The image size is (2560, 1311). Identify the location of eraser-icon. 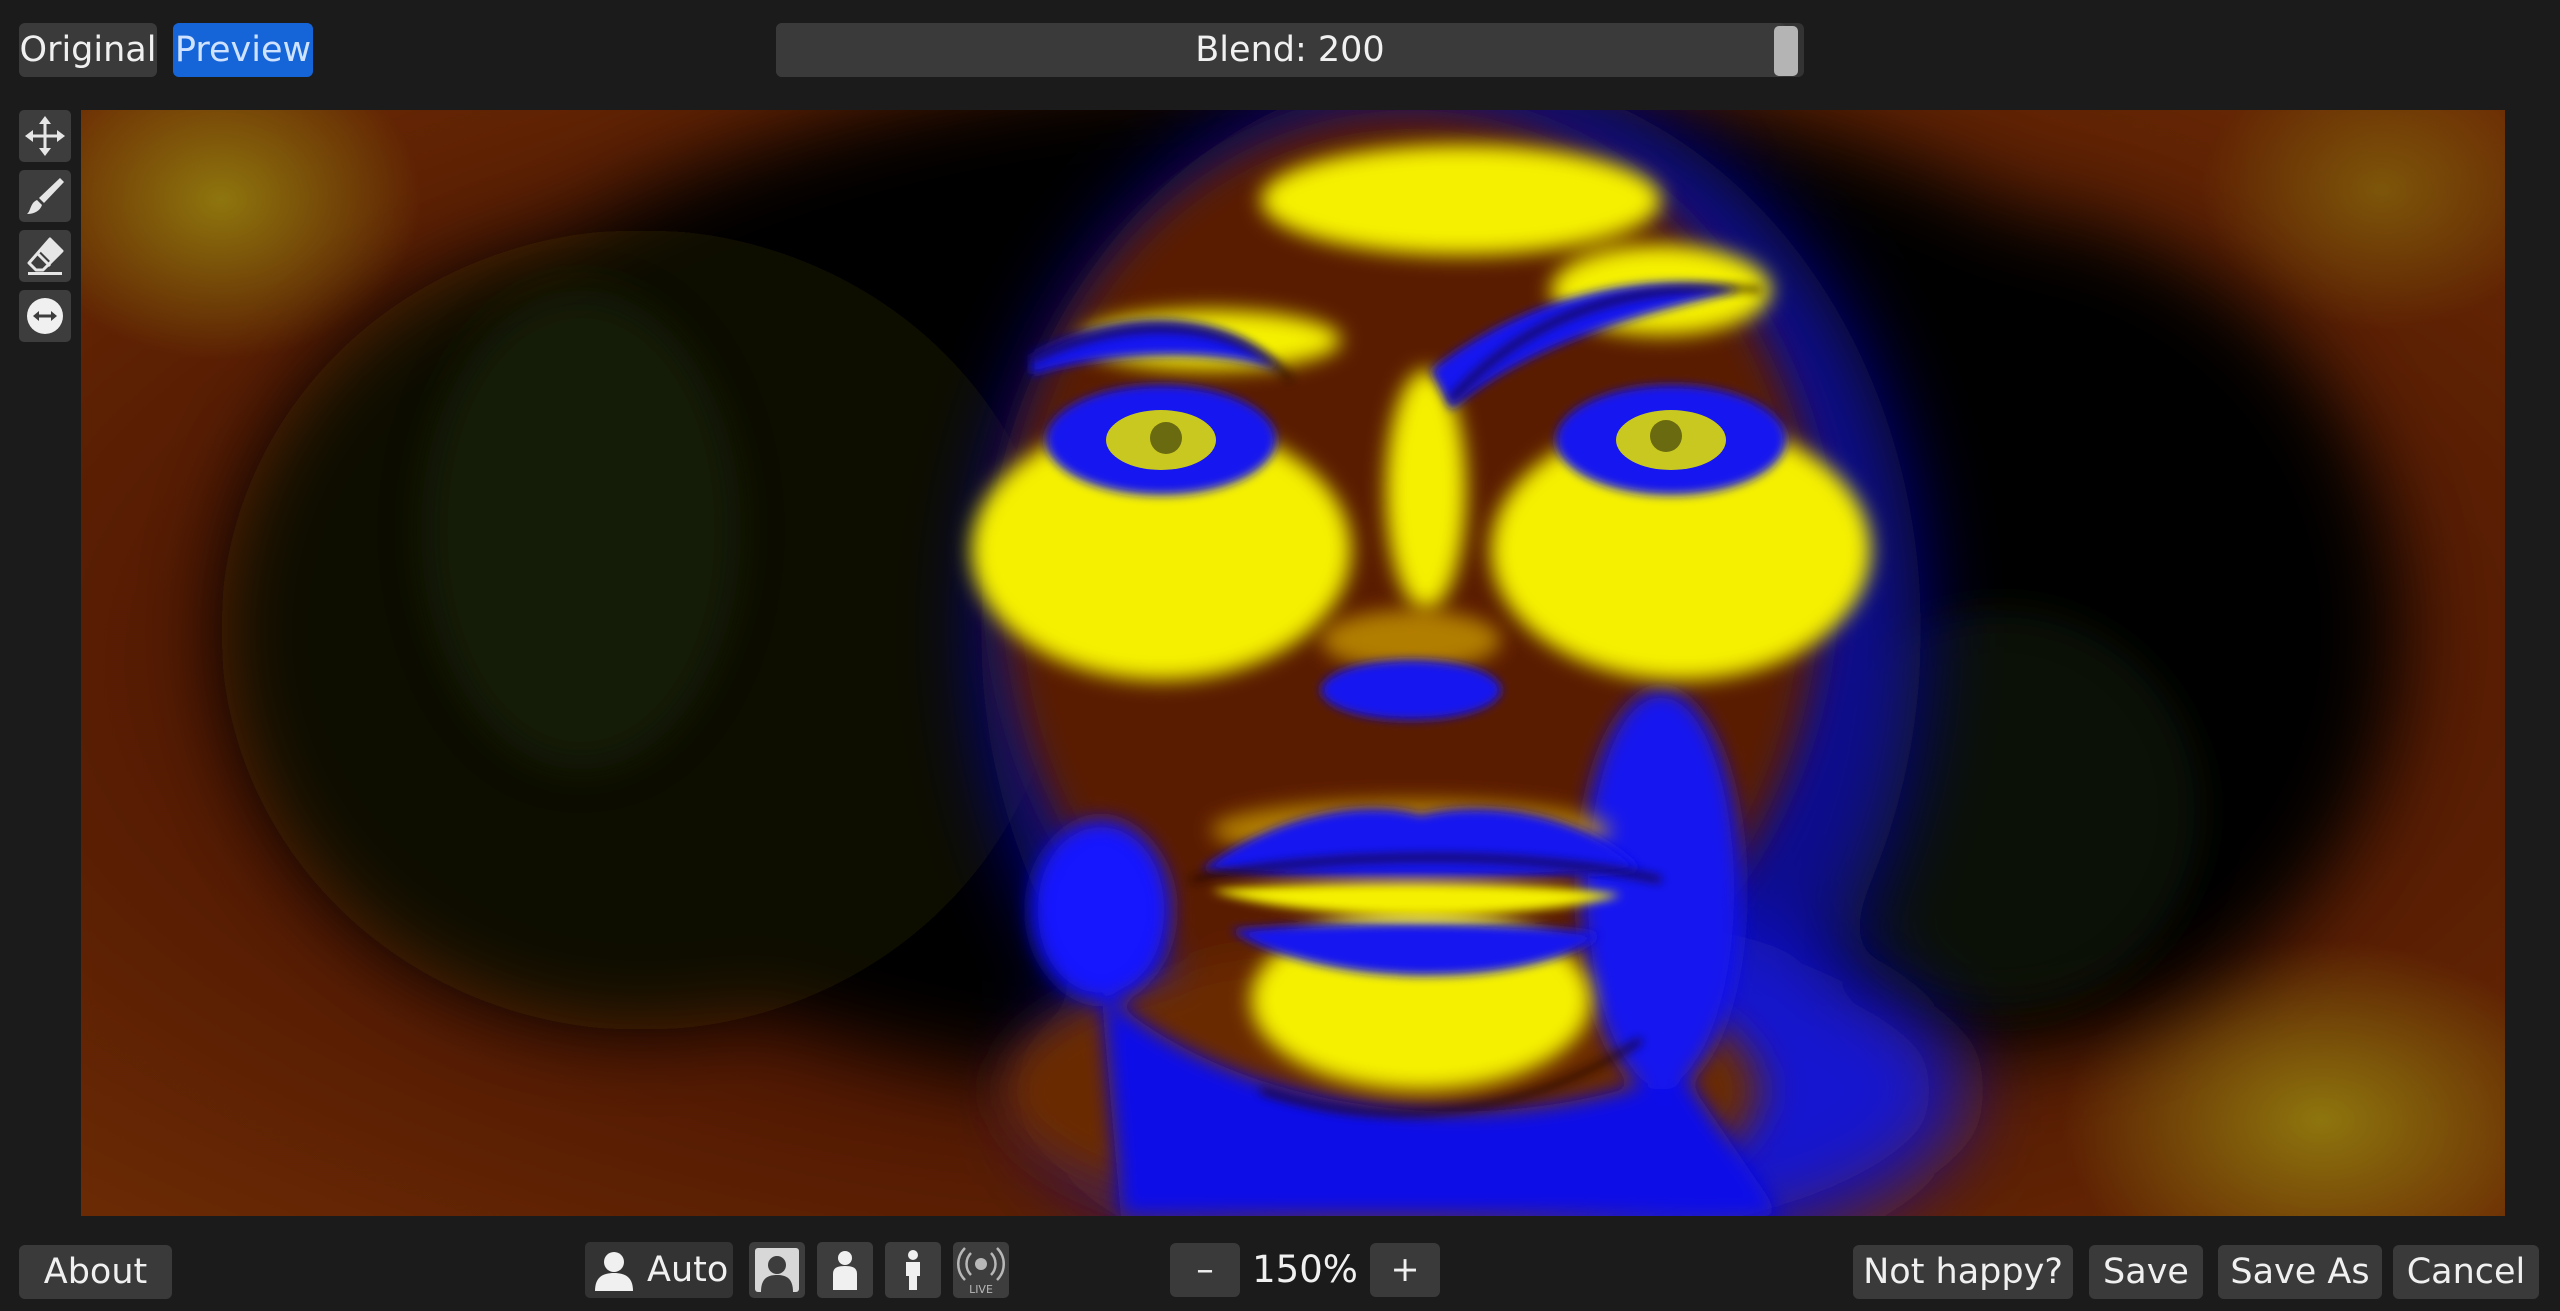
(45, 256).